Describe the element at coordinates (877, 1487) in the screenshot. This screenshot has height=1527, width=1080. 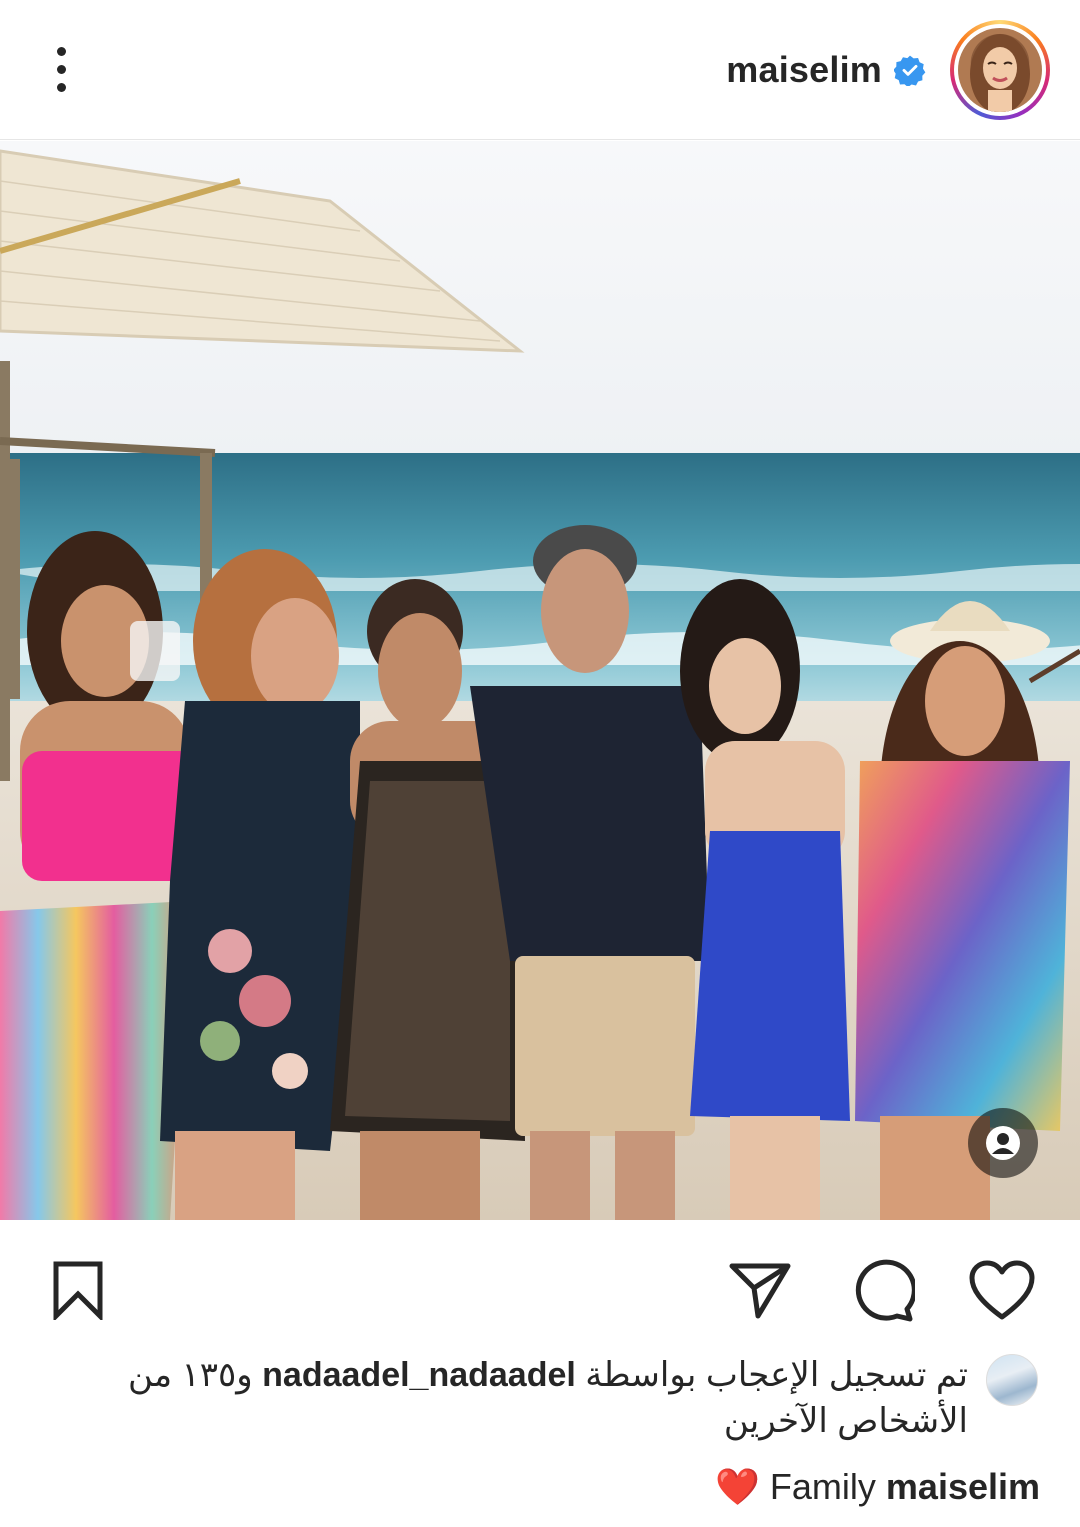
I see `post-caption: ❤️ Family maiselim` at that location.